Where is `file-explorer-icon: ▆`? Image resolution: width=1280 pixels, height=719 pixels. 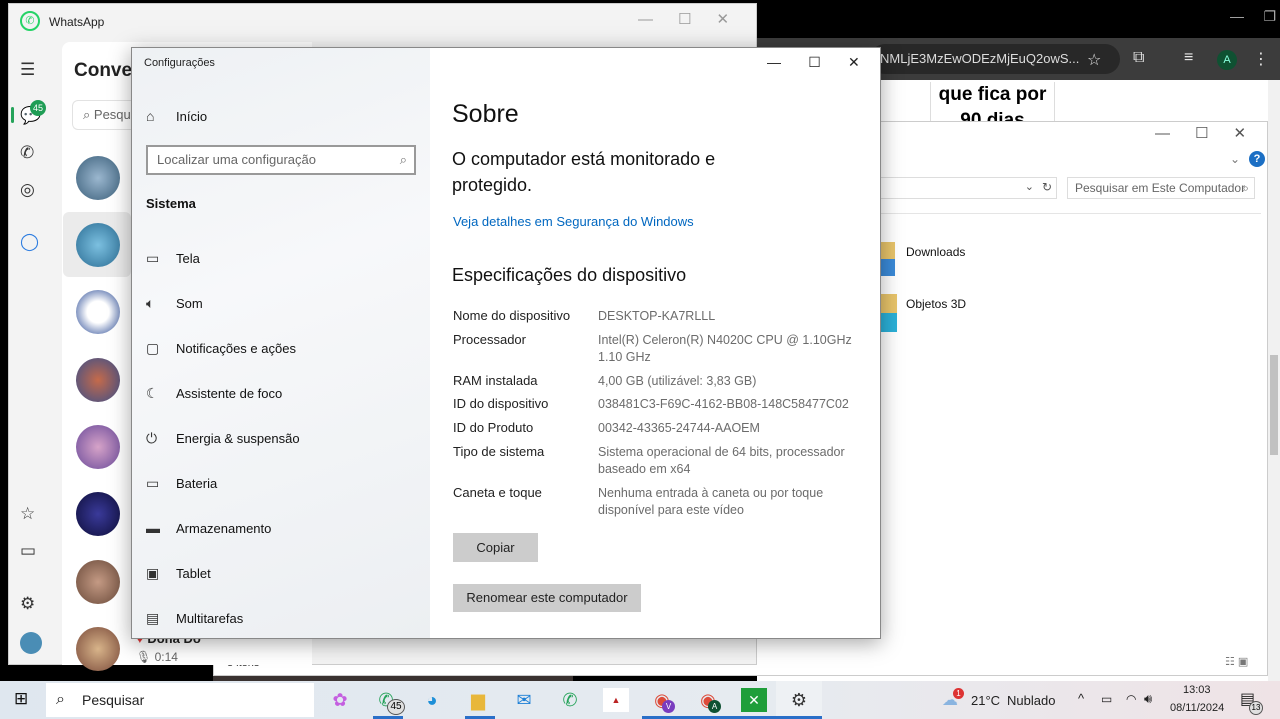 file-explorer-icon: ▆ is located at coordinates (478, 700).